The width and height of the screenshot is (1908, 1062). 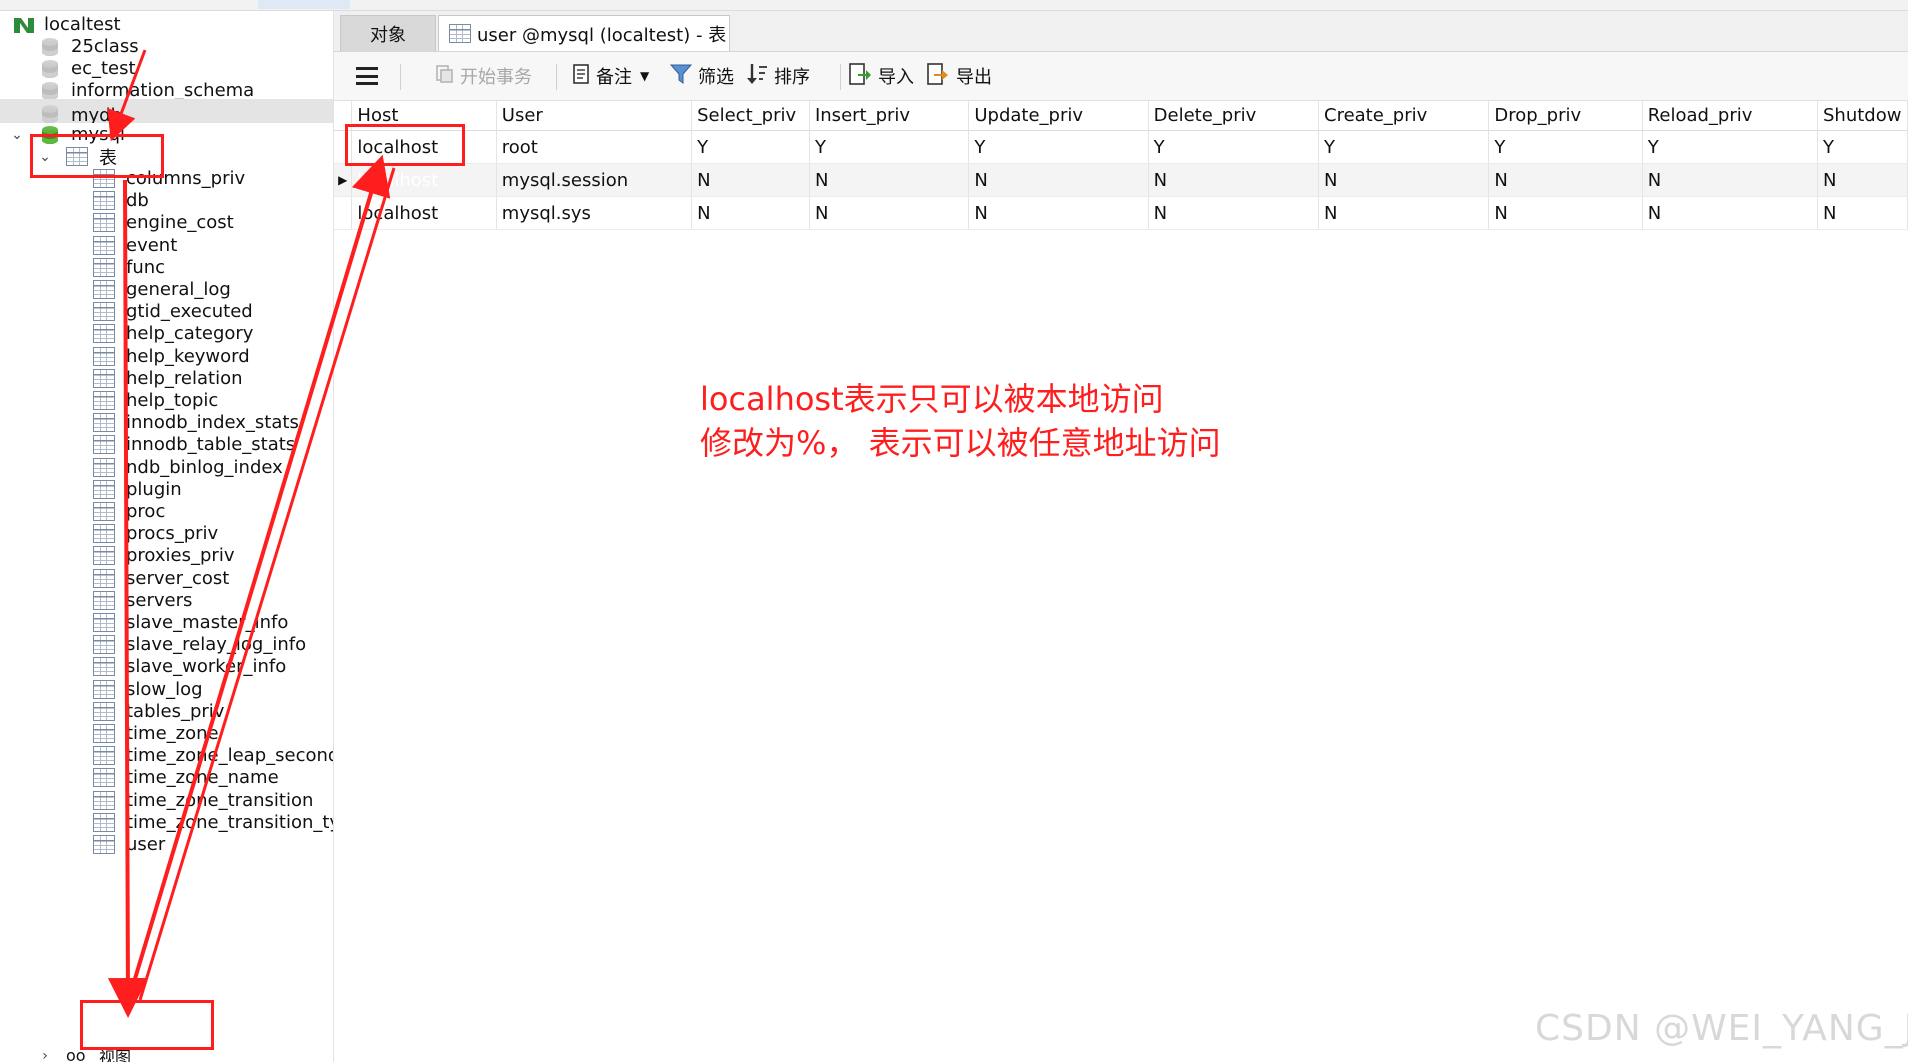 I want to click on column-header: Update_priv, so click(x=1058, y=116).